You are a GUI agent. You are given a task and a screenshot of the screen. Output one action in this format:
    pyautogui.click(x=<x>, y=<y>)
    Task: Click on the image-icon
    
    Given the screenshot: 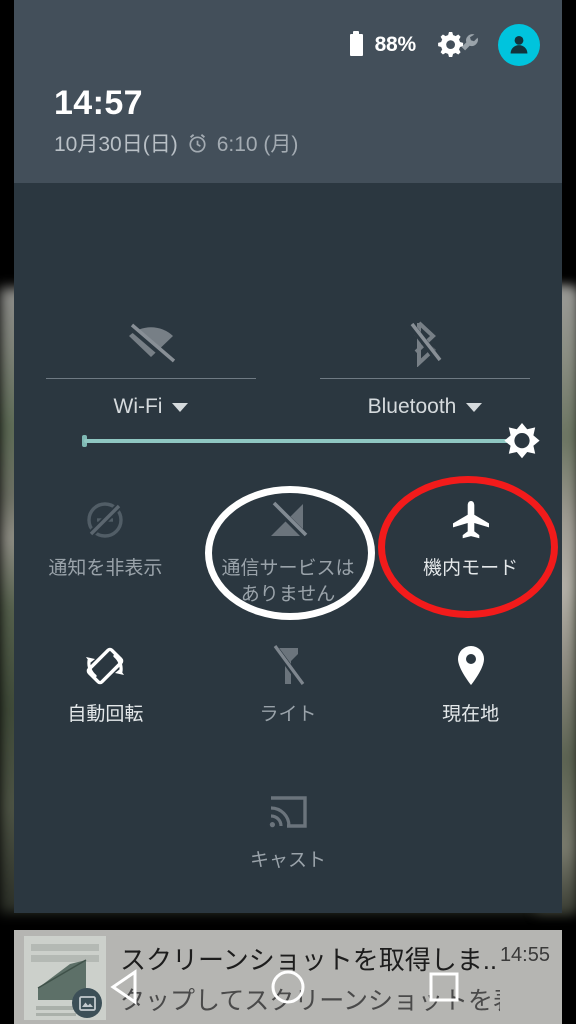 What is the action you would take?
    pyautogui.click(x=87, y=1003)
    